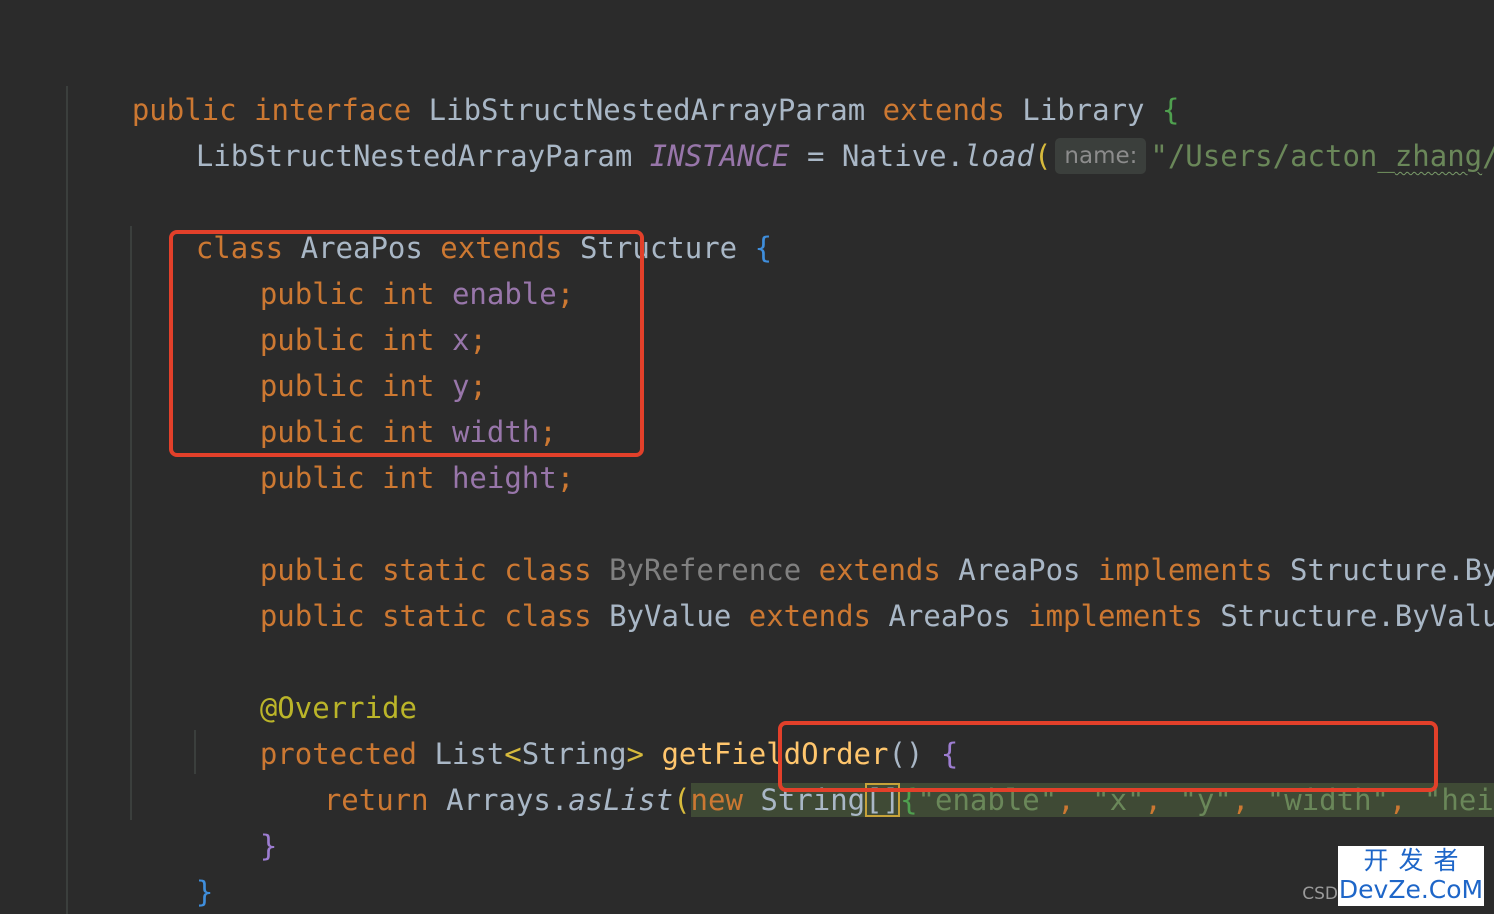 The width and height of the screenshot is (1494, 914). What do you see at coordinates (716, 800) in the screenshot?
I see `keyword-new: new` at bounding box center [716, 800].